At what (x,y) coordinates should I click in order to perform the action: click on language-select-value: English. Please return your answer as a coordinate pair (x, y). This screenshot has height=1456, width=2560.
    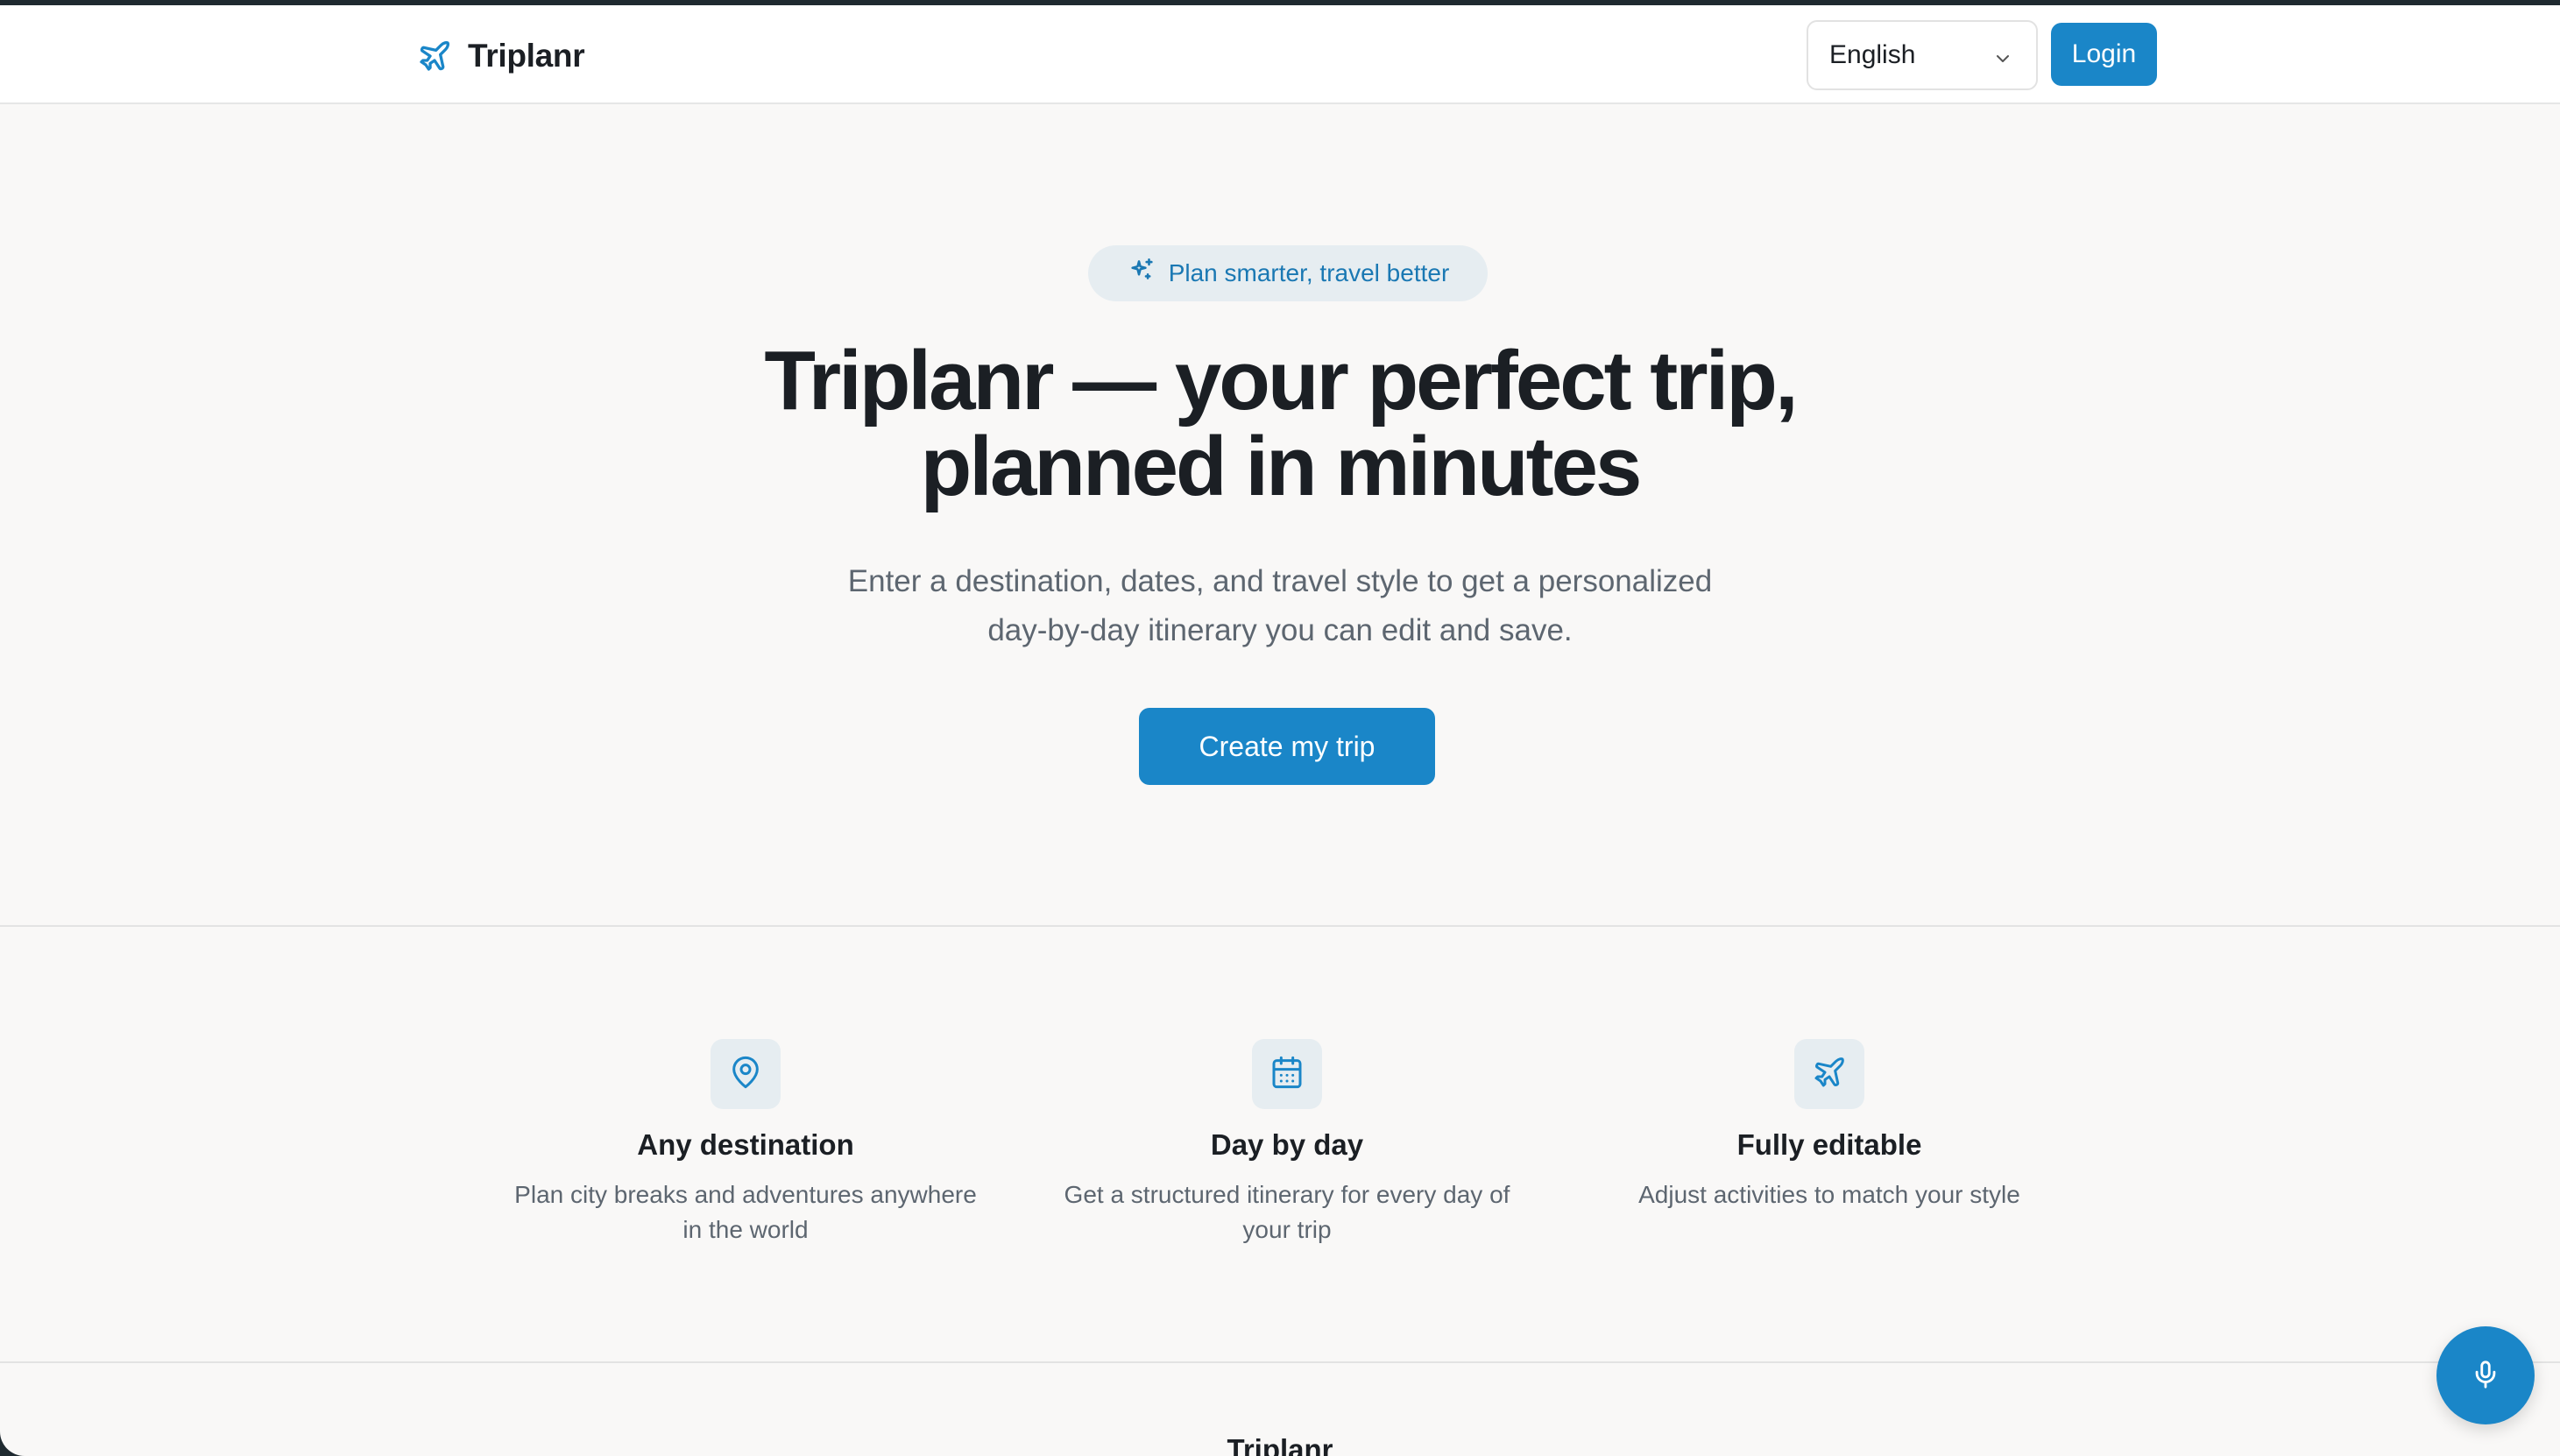
    Looking at the image, I should click on (1872, 54).